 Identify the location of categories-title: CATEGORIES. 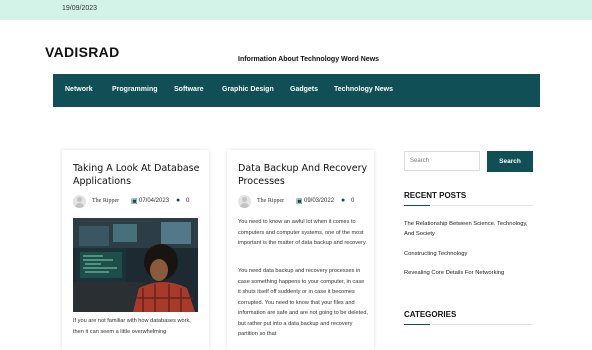
(430, 314).